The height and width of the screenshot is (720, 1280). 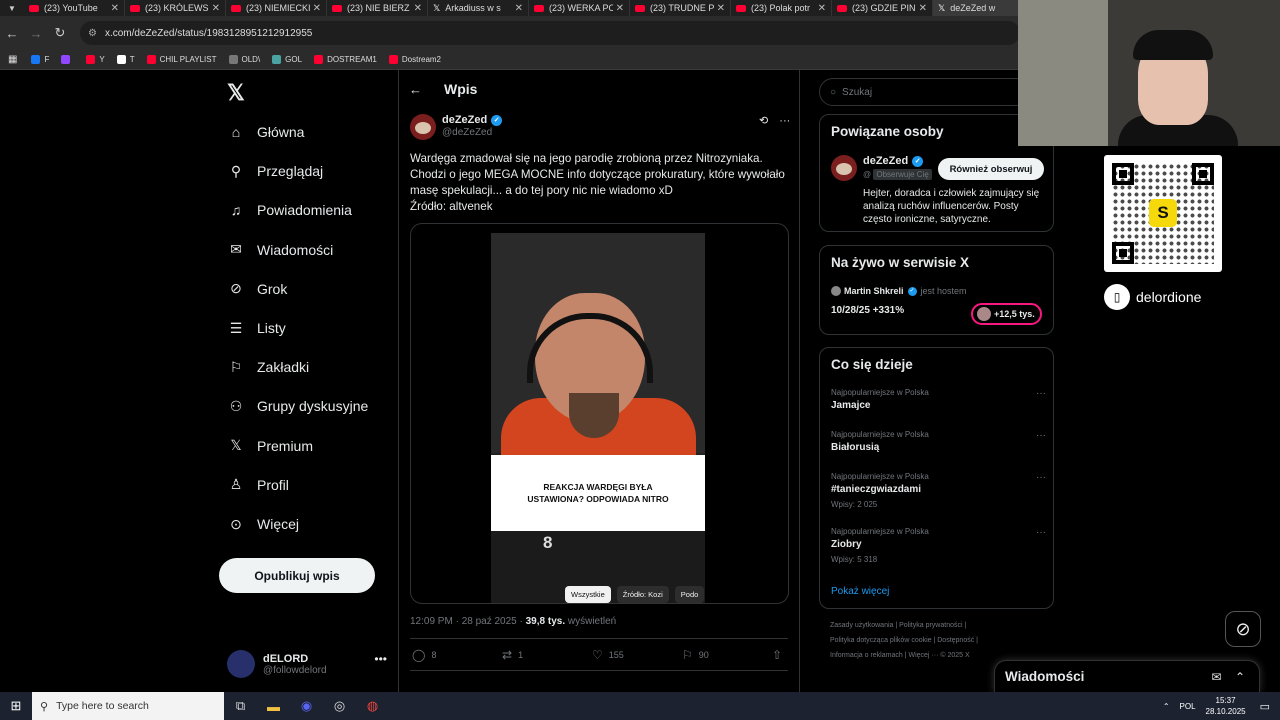 I want to click on tray-overflow-icon: ⌃, so click(x=1166, y=706).